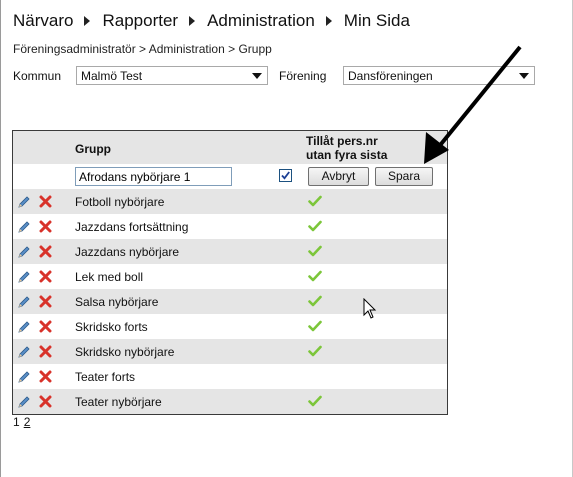 This screenshot has height=477, width=573. I want to click on kommun-label: Kommun, so click(37, 76).